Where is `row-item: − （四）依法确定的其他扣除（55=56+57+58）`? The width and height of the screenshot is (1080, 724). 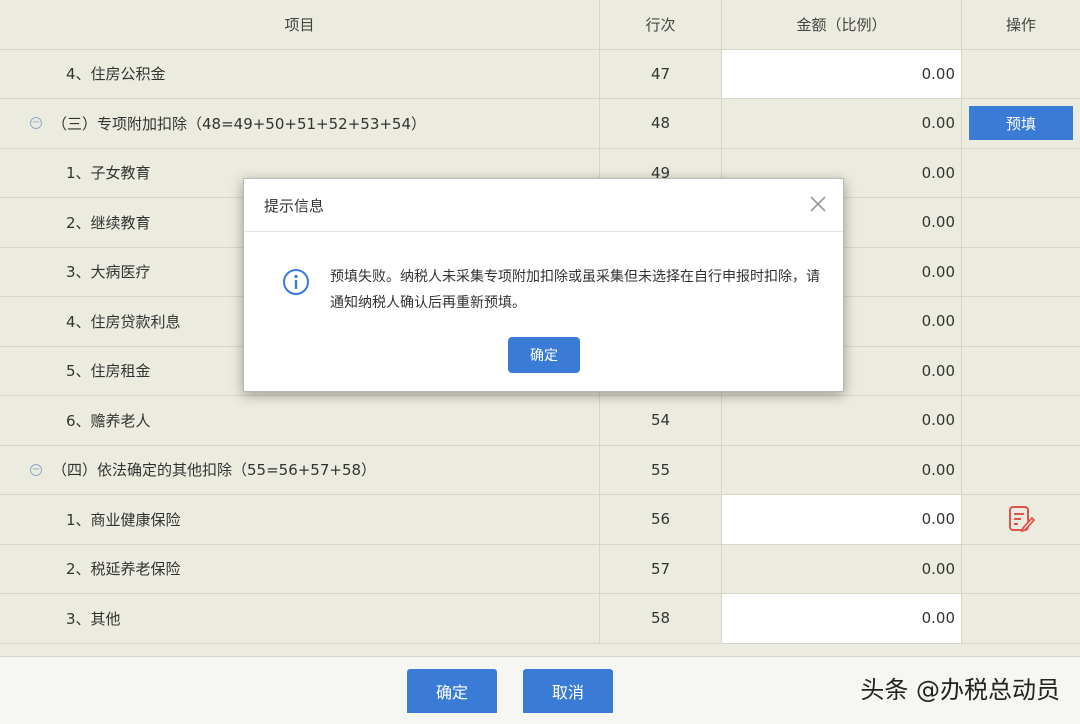 row-item: − （四）依法确定的其他扣除（55=56+57+58） is located at coordinates (300, 469).